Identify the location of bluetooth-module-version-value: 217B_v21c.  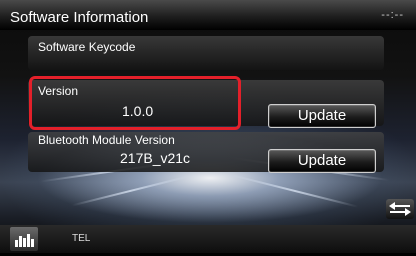
(155, 158).